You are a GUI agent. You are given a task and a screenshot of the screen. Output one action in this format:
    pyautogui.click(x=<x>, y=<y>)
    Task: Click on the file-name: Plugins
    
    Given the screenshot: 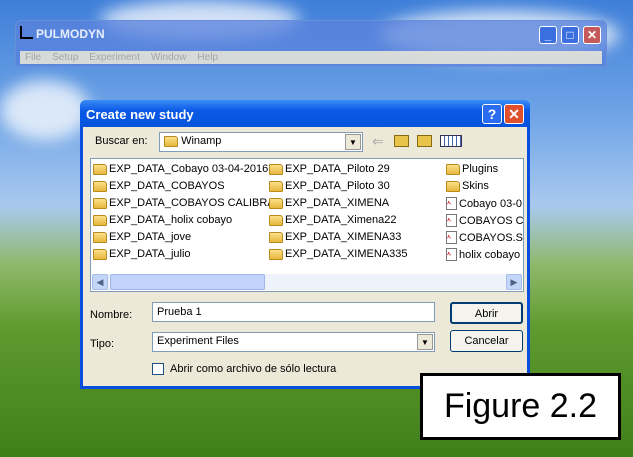 What is the action you would take?
    pyautogui.click(x=480, y=169)
    